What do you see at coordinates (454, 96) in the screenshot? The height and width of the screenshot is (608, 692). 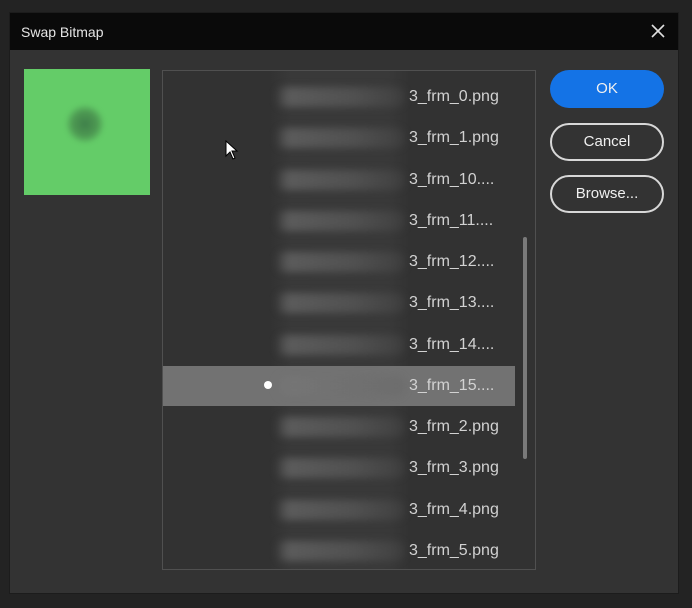 I see `list-item-label: 3_frm_0.png` at bounding box center [454, 96].